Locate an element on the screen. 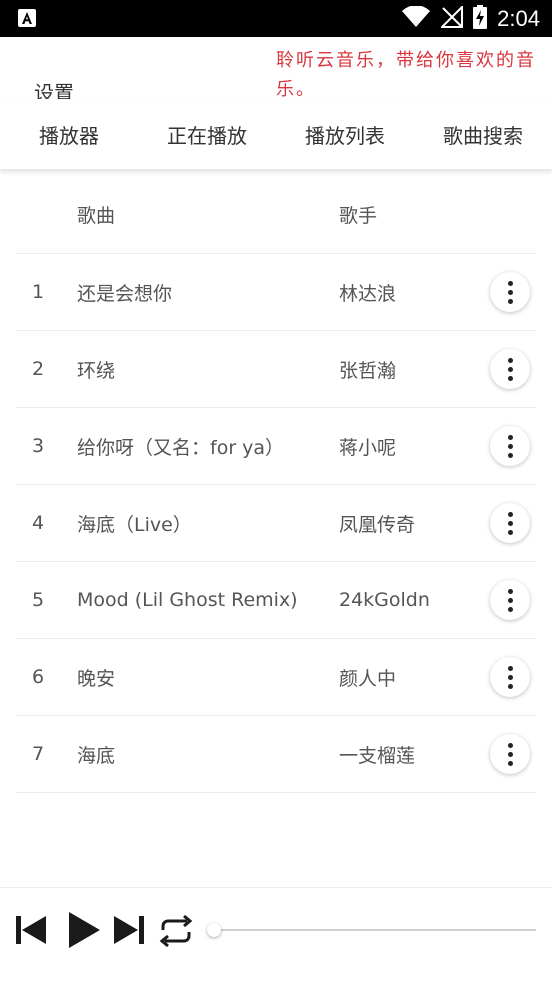  previous-icon is located at coordinates (31, 932).